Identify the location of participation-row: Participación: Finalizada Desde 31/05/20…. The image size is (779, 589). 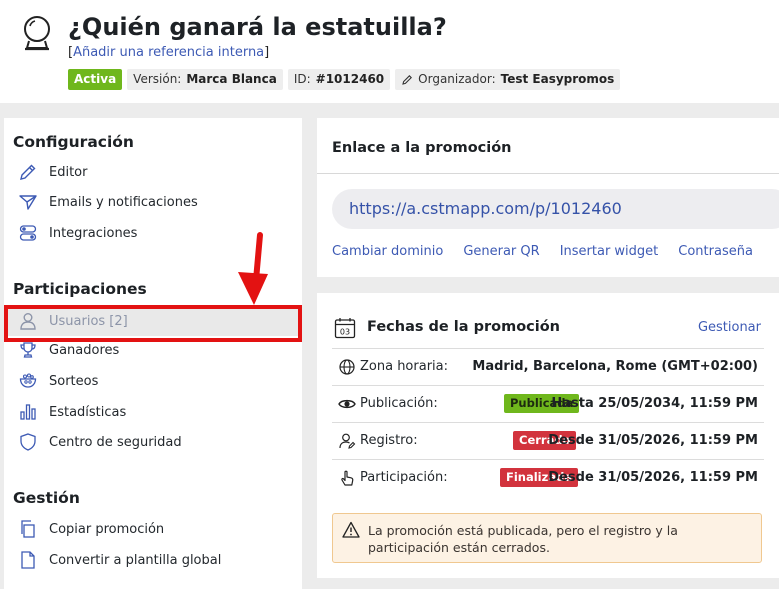
(548, 478).